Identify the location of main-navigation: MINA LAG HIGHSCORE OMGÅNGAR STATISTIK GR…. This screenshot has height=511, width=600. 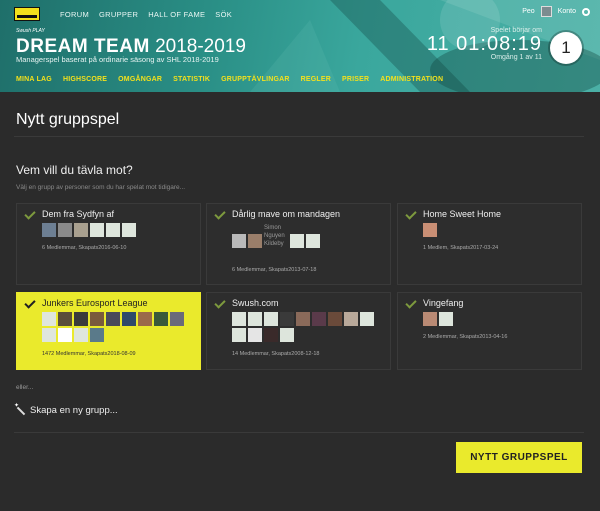
(235, 79).